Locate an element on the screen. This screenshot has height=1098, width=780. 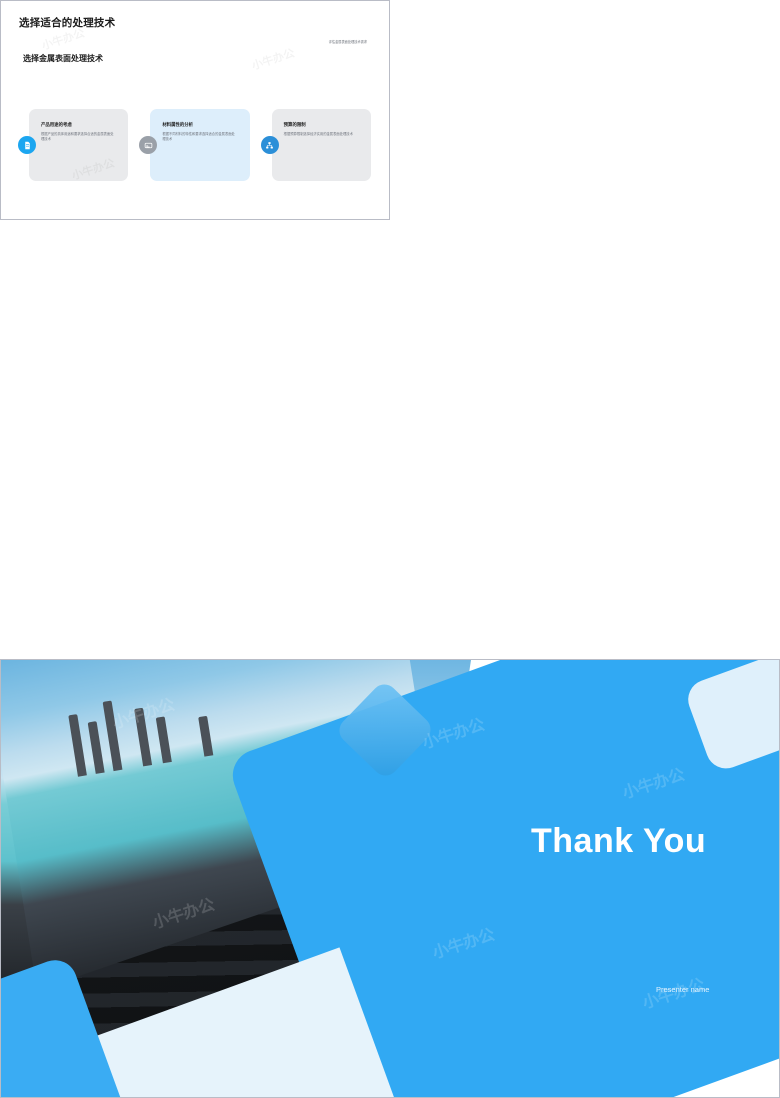
step-item: 产品用途的考虑 根据产品的具体用途和要求选择合适的金属表面处理技术 is located at coordinates (73, 145).